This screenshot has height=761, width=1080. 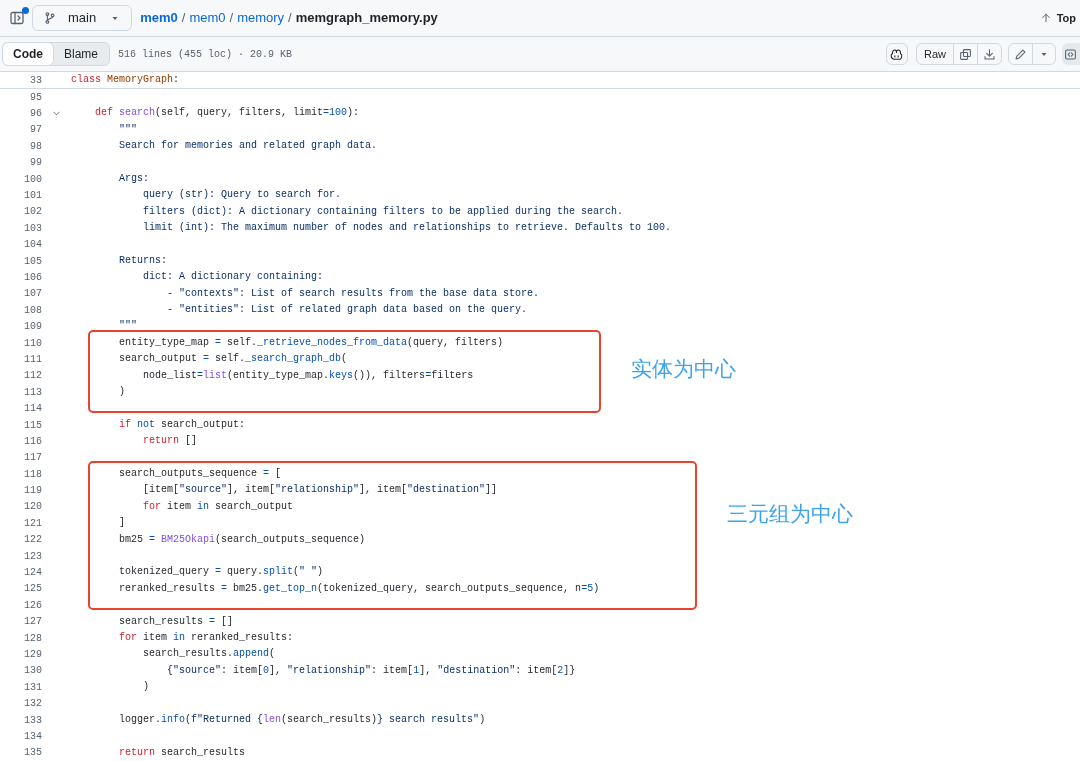 What do you see at coordinates (261, 18) in the screenshot?
I see `folder-link: memory` at bounding box center [261, 18].